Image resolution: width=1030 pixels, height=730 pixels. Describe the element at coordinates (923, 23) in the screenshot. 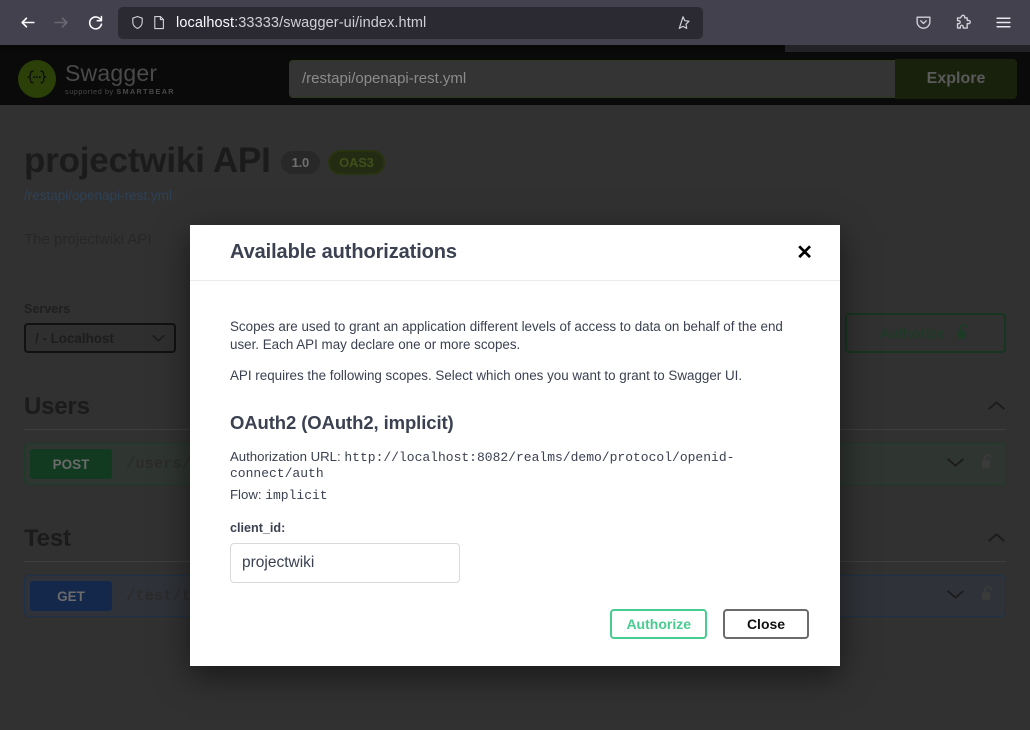

I see `pocket-icon` at that location.